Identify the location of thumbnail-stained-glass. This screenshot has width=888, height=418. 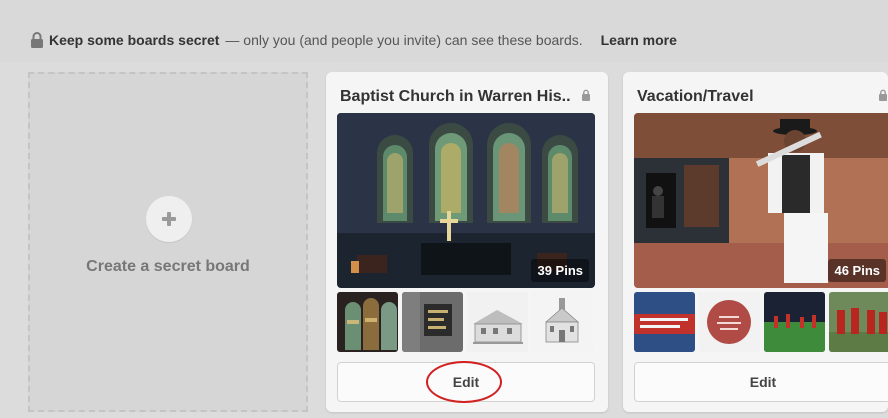
(367, 322).